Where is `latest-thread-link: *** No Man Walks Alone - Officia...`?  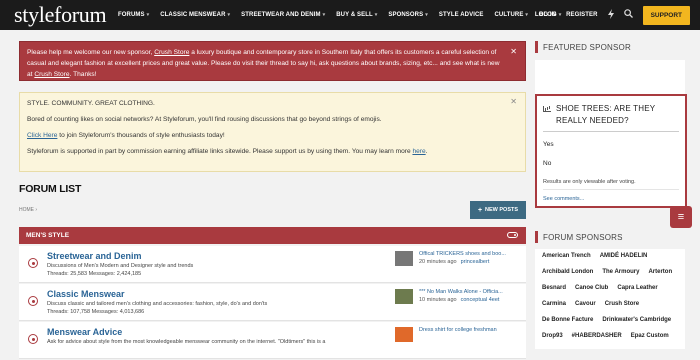
latest-thread-link: *** No Man Walks Alone - Officia... is located at coordinates (461, 292).